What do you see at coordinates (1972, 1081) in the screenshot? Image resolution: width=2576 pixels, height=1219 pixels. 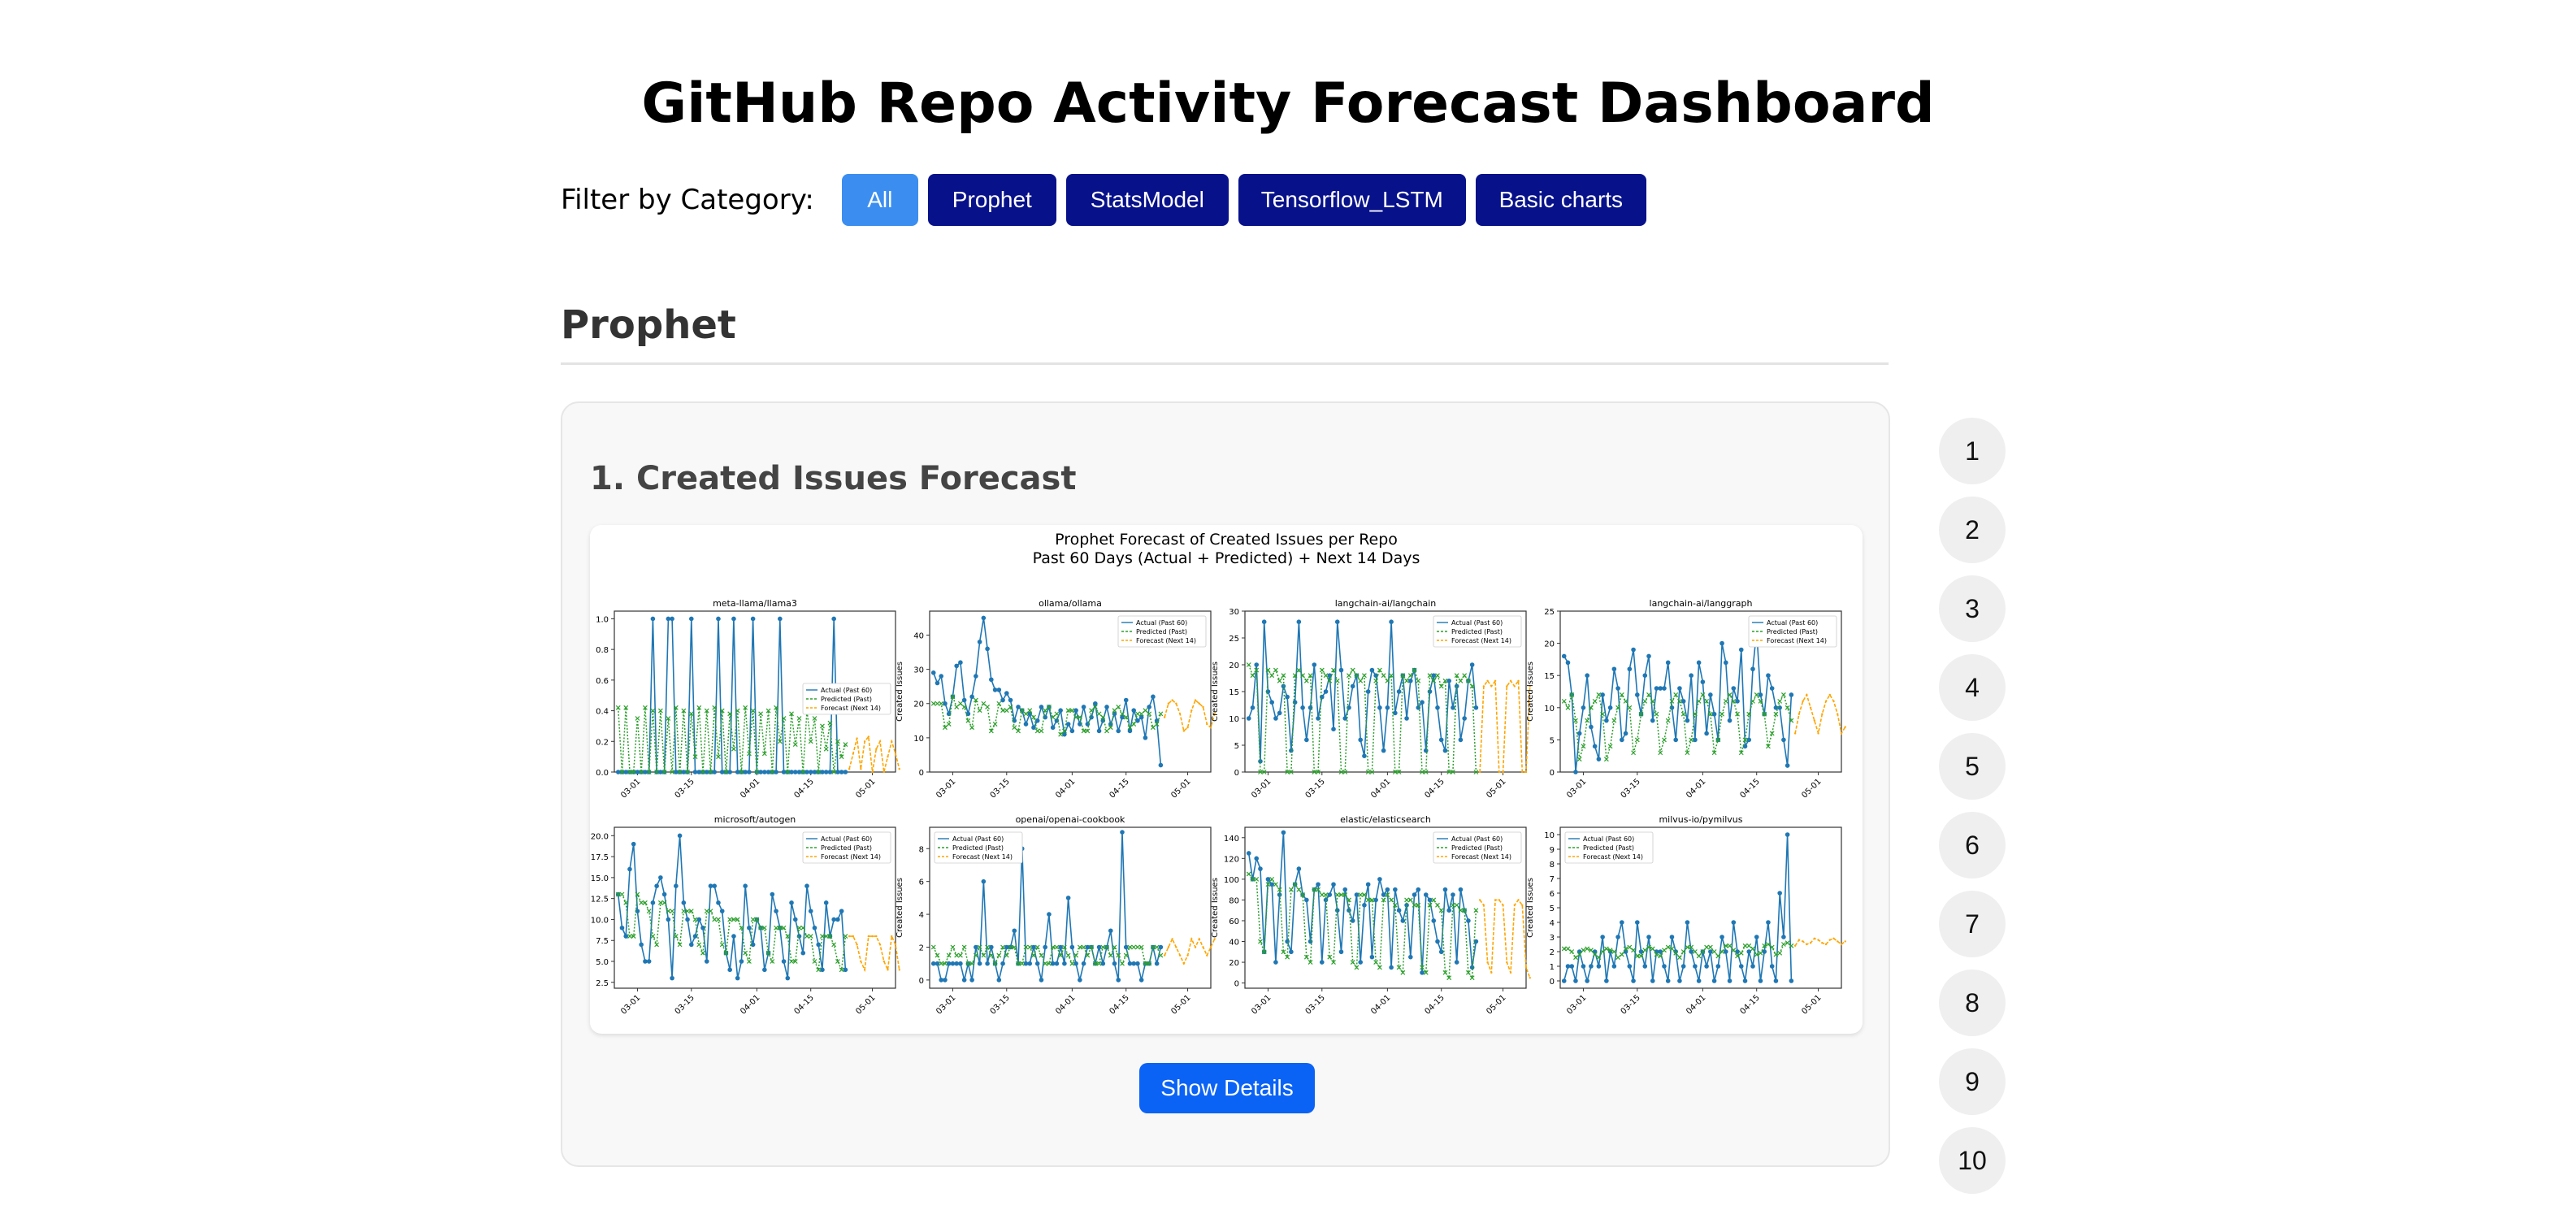 I see `nav-item-9: 9` at bounding box center [1972, 1081].